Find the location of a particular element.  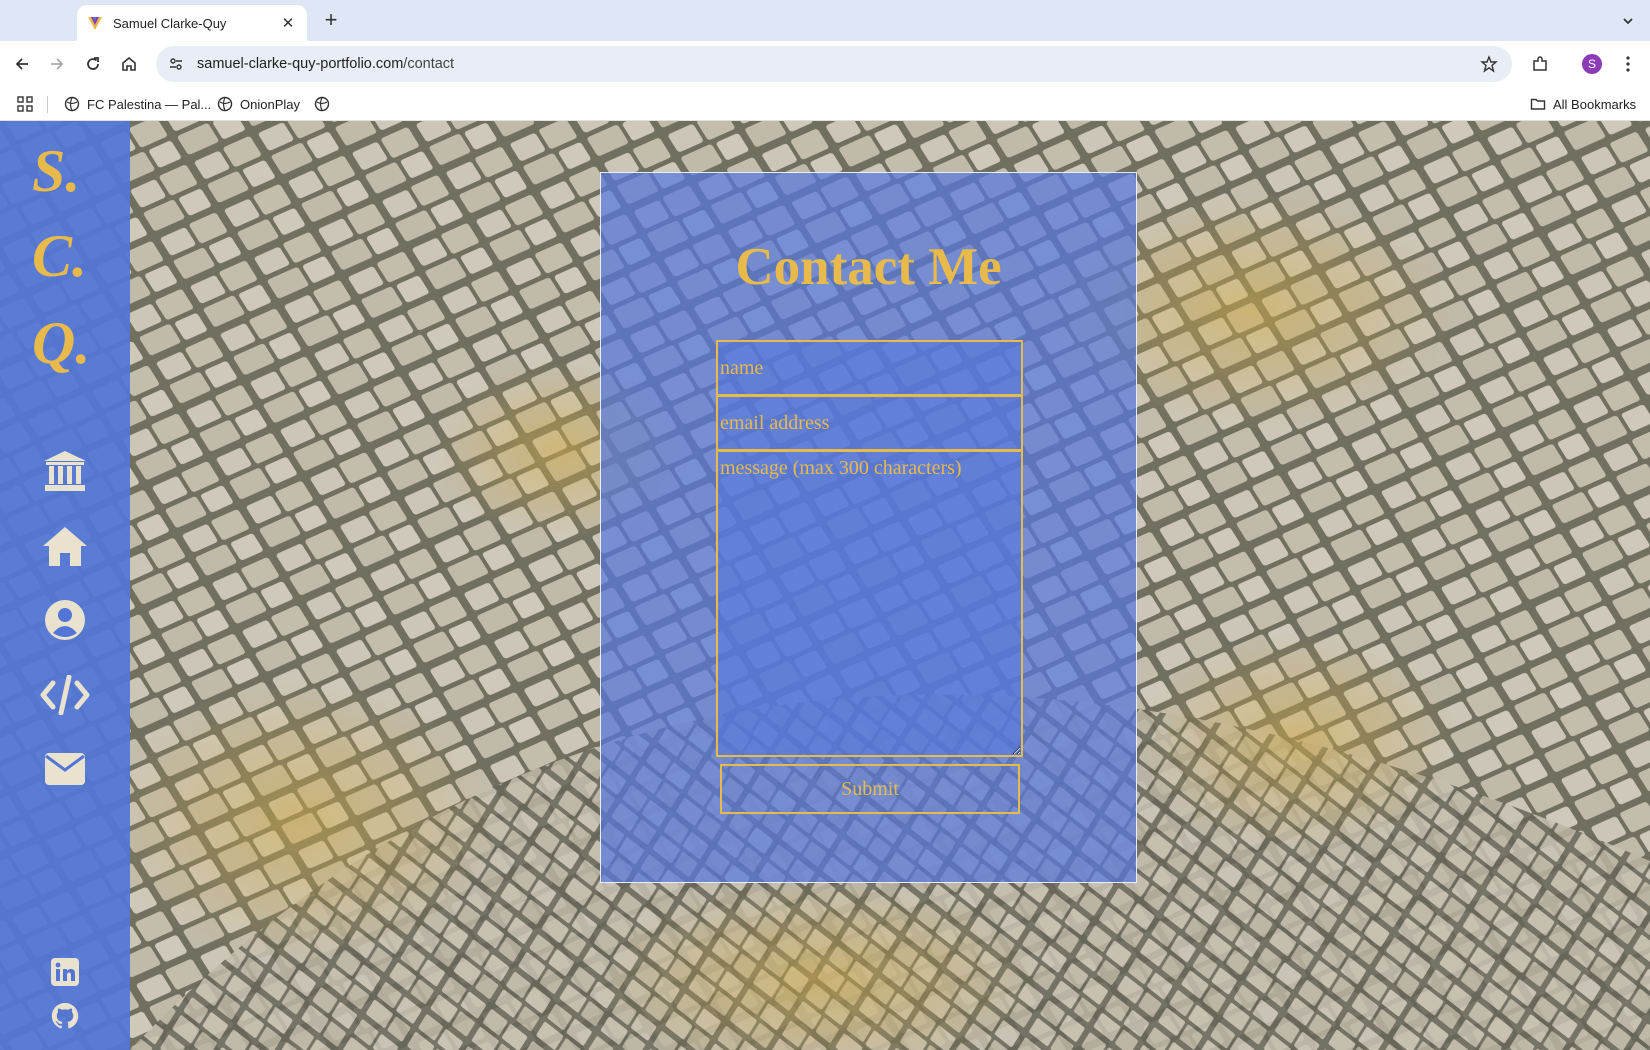

folder-icon is located at coordinates (1538, 104).